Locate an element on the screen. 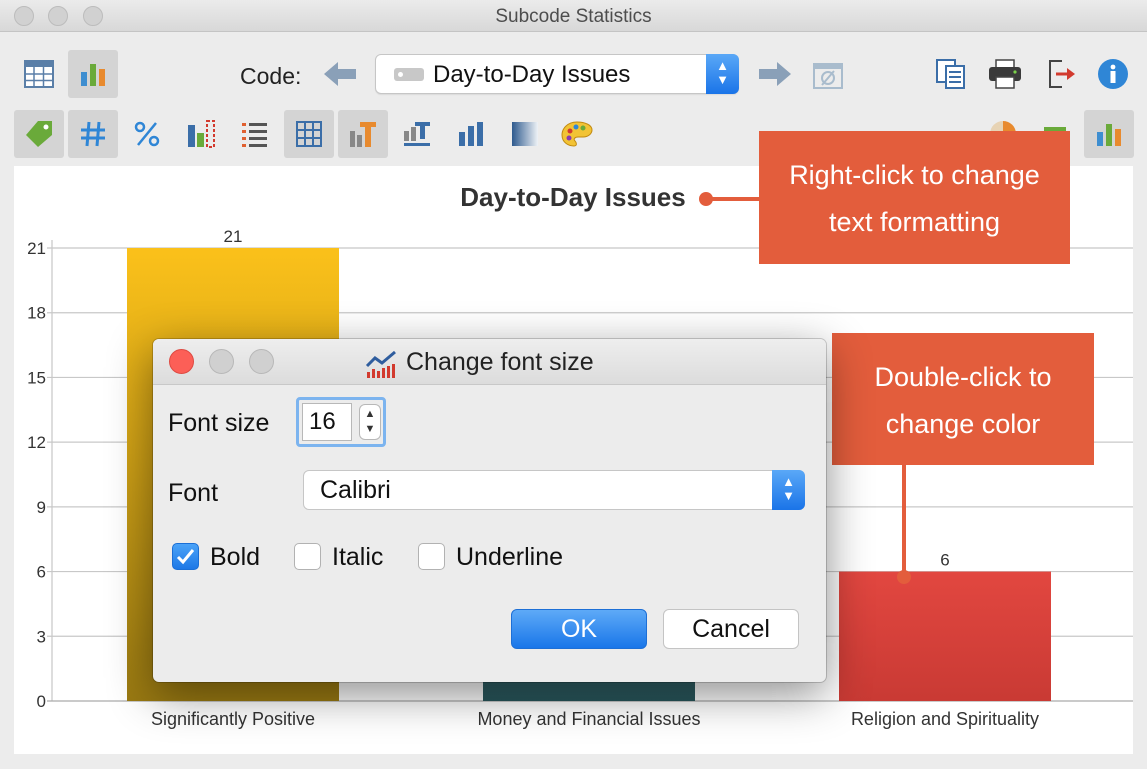 The height and width of the screenshot is (769, 1147). column-chart-icon is located at coordinates (1109, 135).